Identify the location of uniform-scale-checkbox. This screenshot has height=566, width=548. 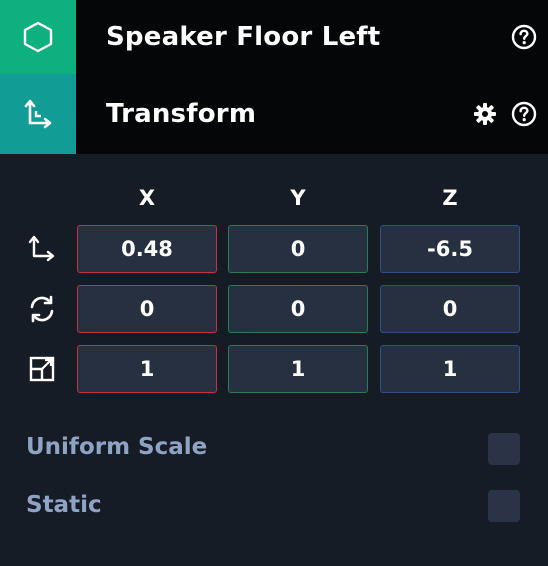
(504, 449).